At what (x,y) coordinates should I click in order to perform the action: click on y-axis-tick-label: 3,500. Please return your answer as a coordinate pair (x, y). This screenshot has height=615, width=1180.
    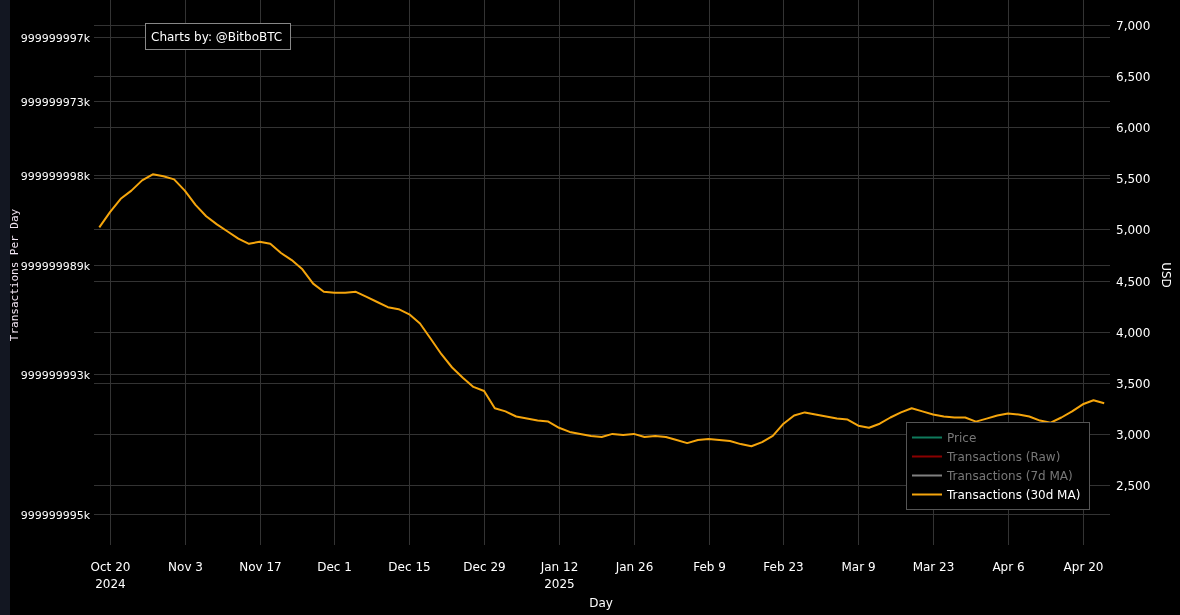
    Looking at the image, I should click on (1133, 383).